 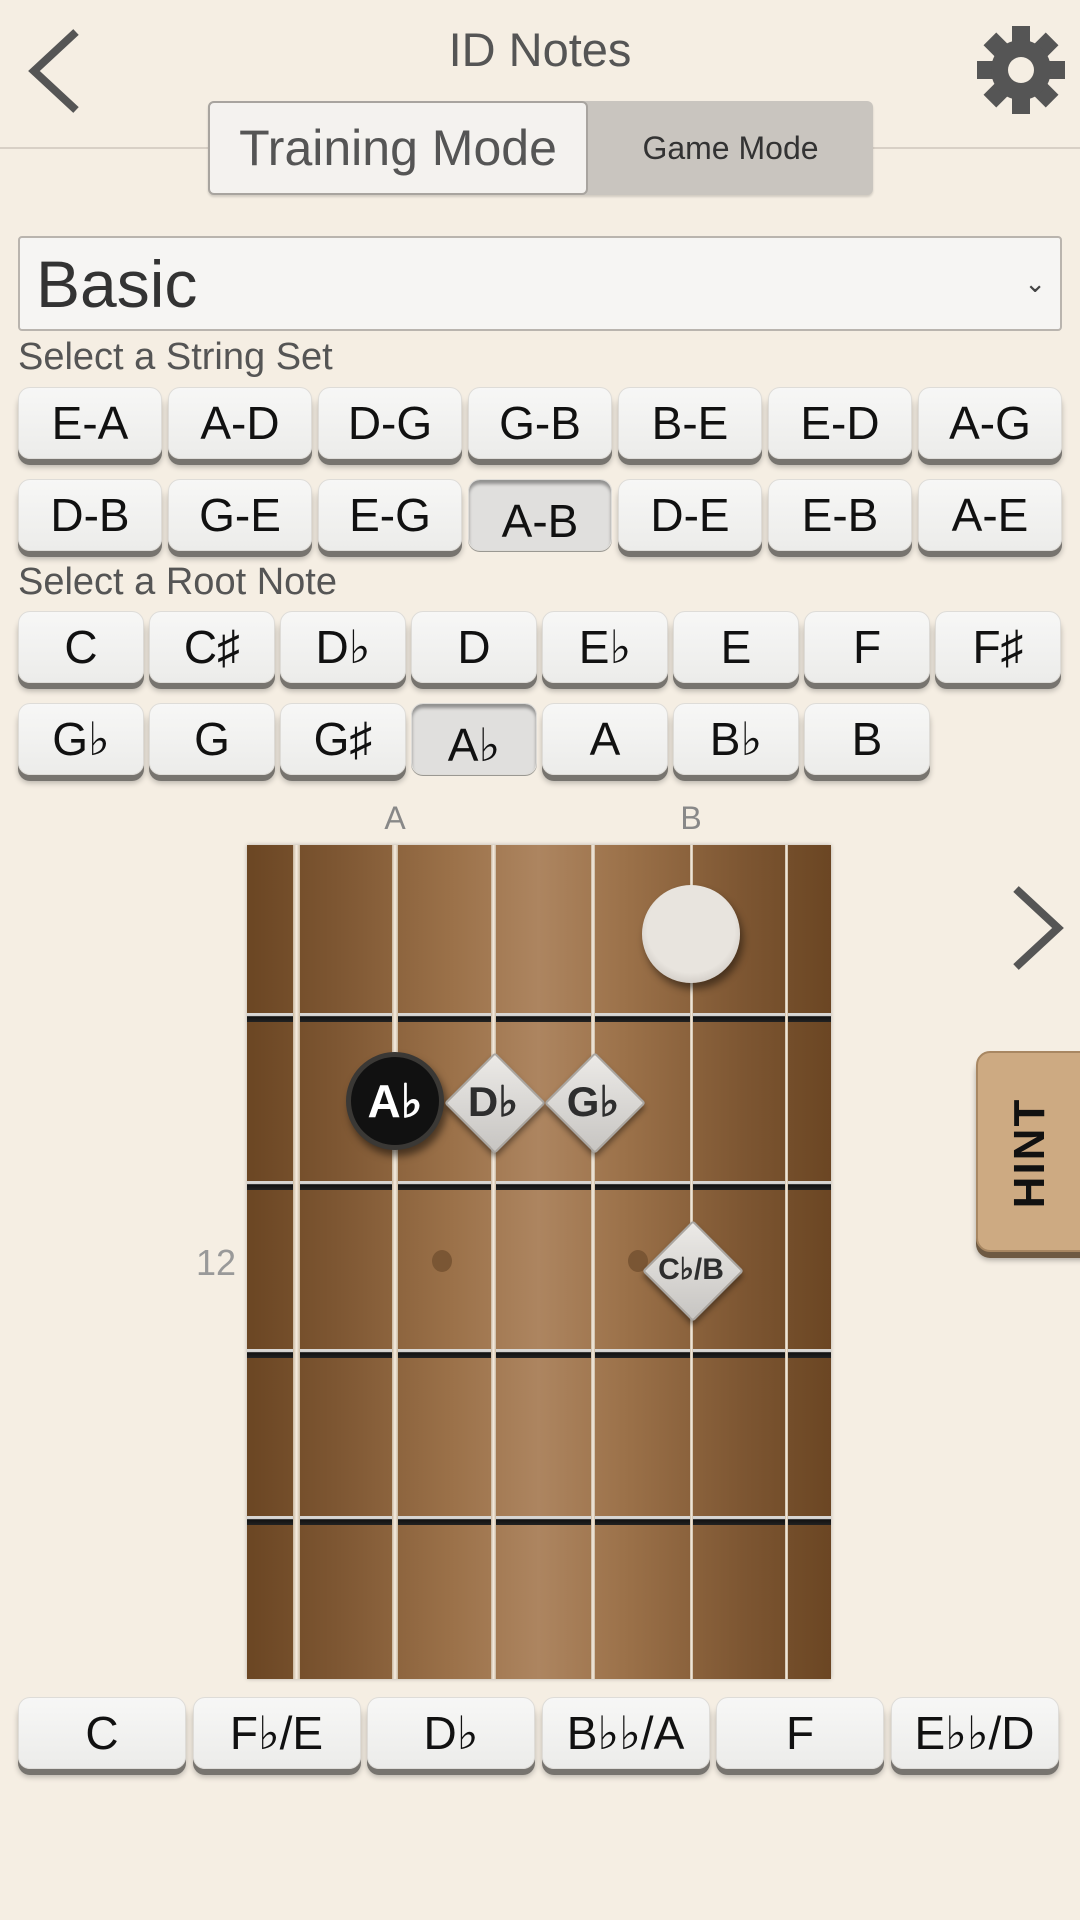 I want to click on root-note-button: C, so click(x=81, y=647).